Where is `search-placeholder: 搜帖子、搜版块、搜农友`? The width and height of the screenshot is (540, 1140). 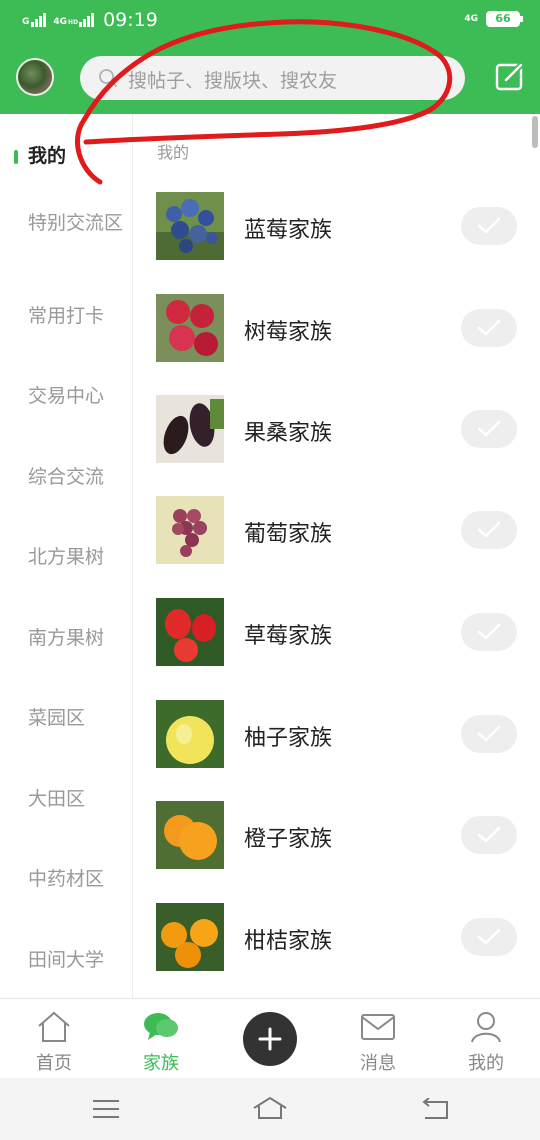
search-placeholder: 搜帖子、搜版块、搜农友 is located at coordinates (233, 81).